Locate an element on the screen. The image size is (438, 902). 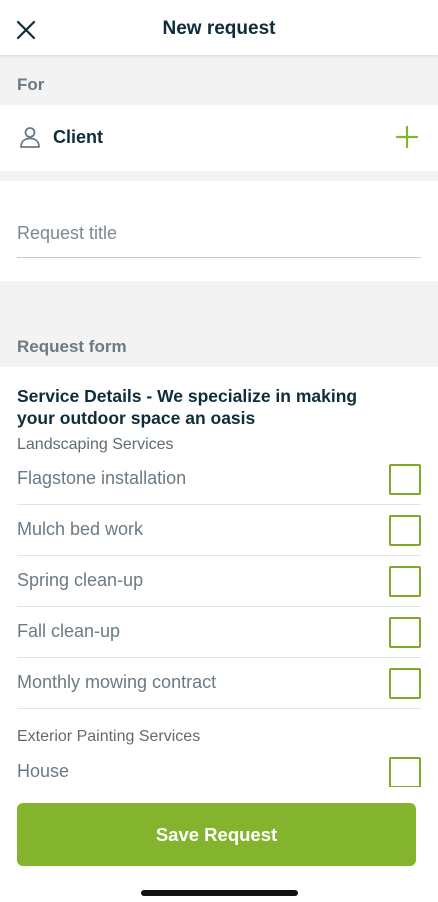
footer: Save Request is located at coordinates (219, 844).